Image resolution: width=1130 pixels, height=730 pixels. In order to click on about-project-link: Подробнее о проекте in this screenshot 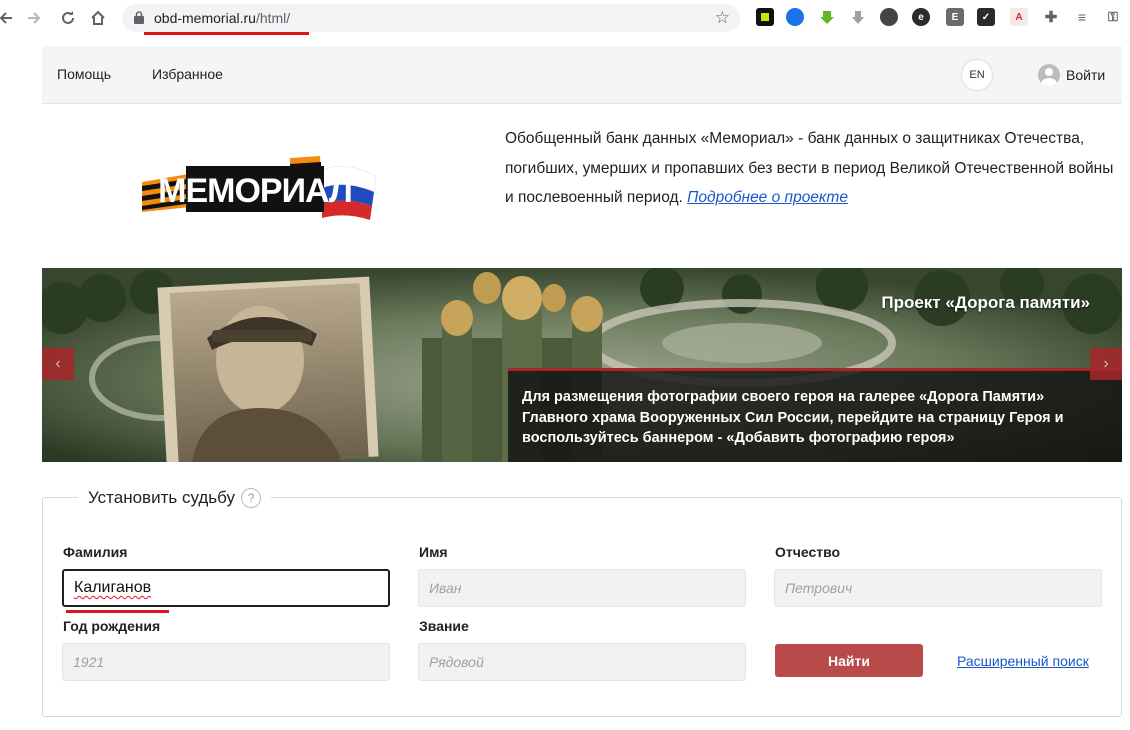, I will do `click(767, 197)`.